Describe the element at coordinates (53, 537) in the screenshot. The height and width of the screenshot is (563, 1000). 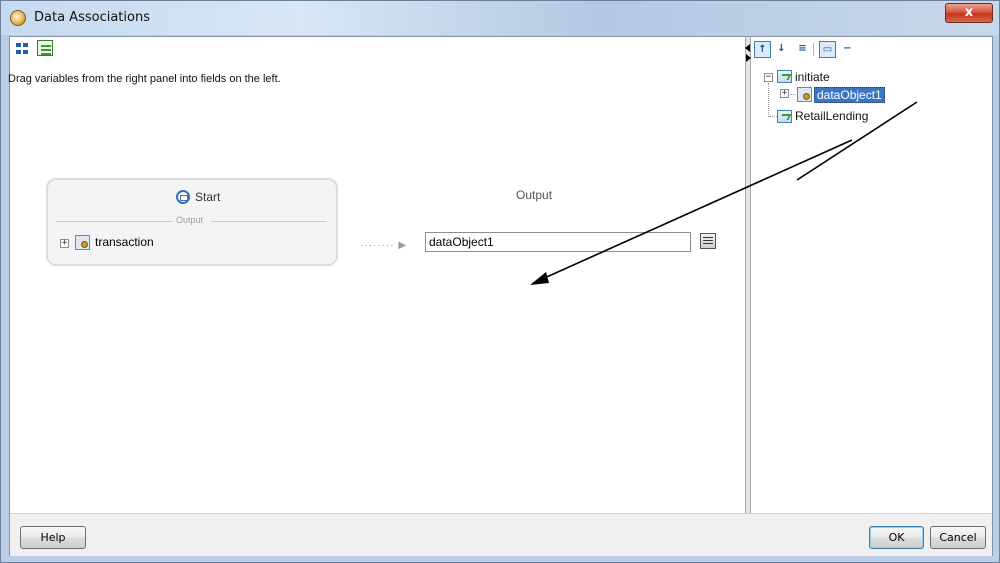
I see `help-button: Help` at that location.